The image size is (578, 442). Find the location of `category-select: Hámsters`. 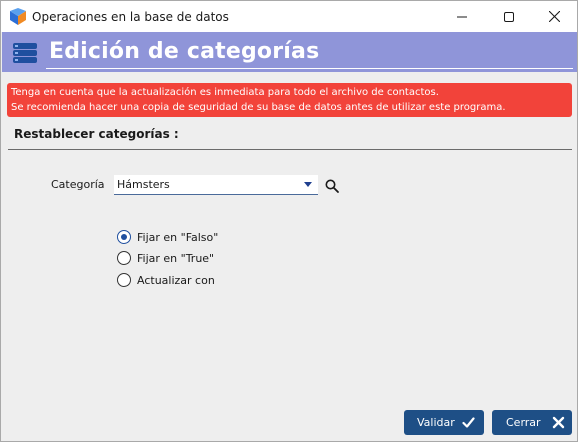

category-select: Hámsters is located at coordinates (216, 185).